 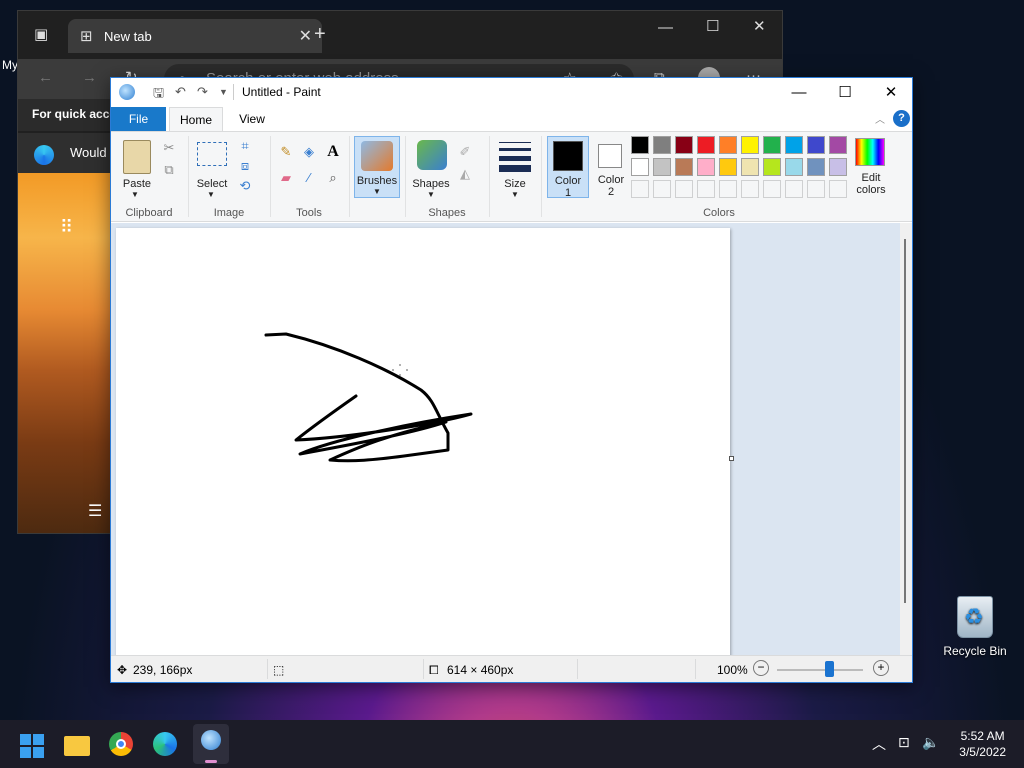 What do you see at coordinates (731, 458) in the screenshot?
I see `canvas-resize-handle` at bounding box center [731, 458].